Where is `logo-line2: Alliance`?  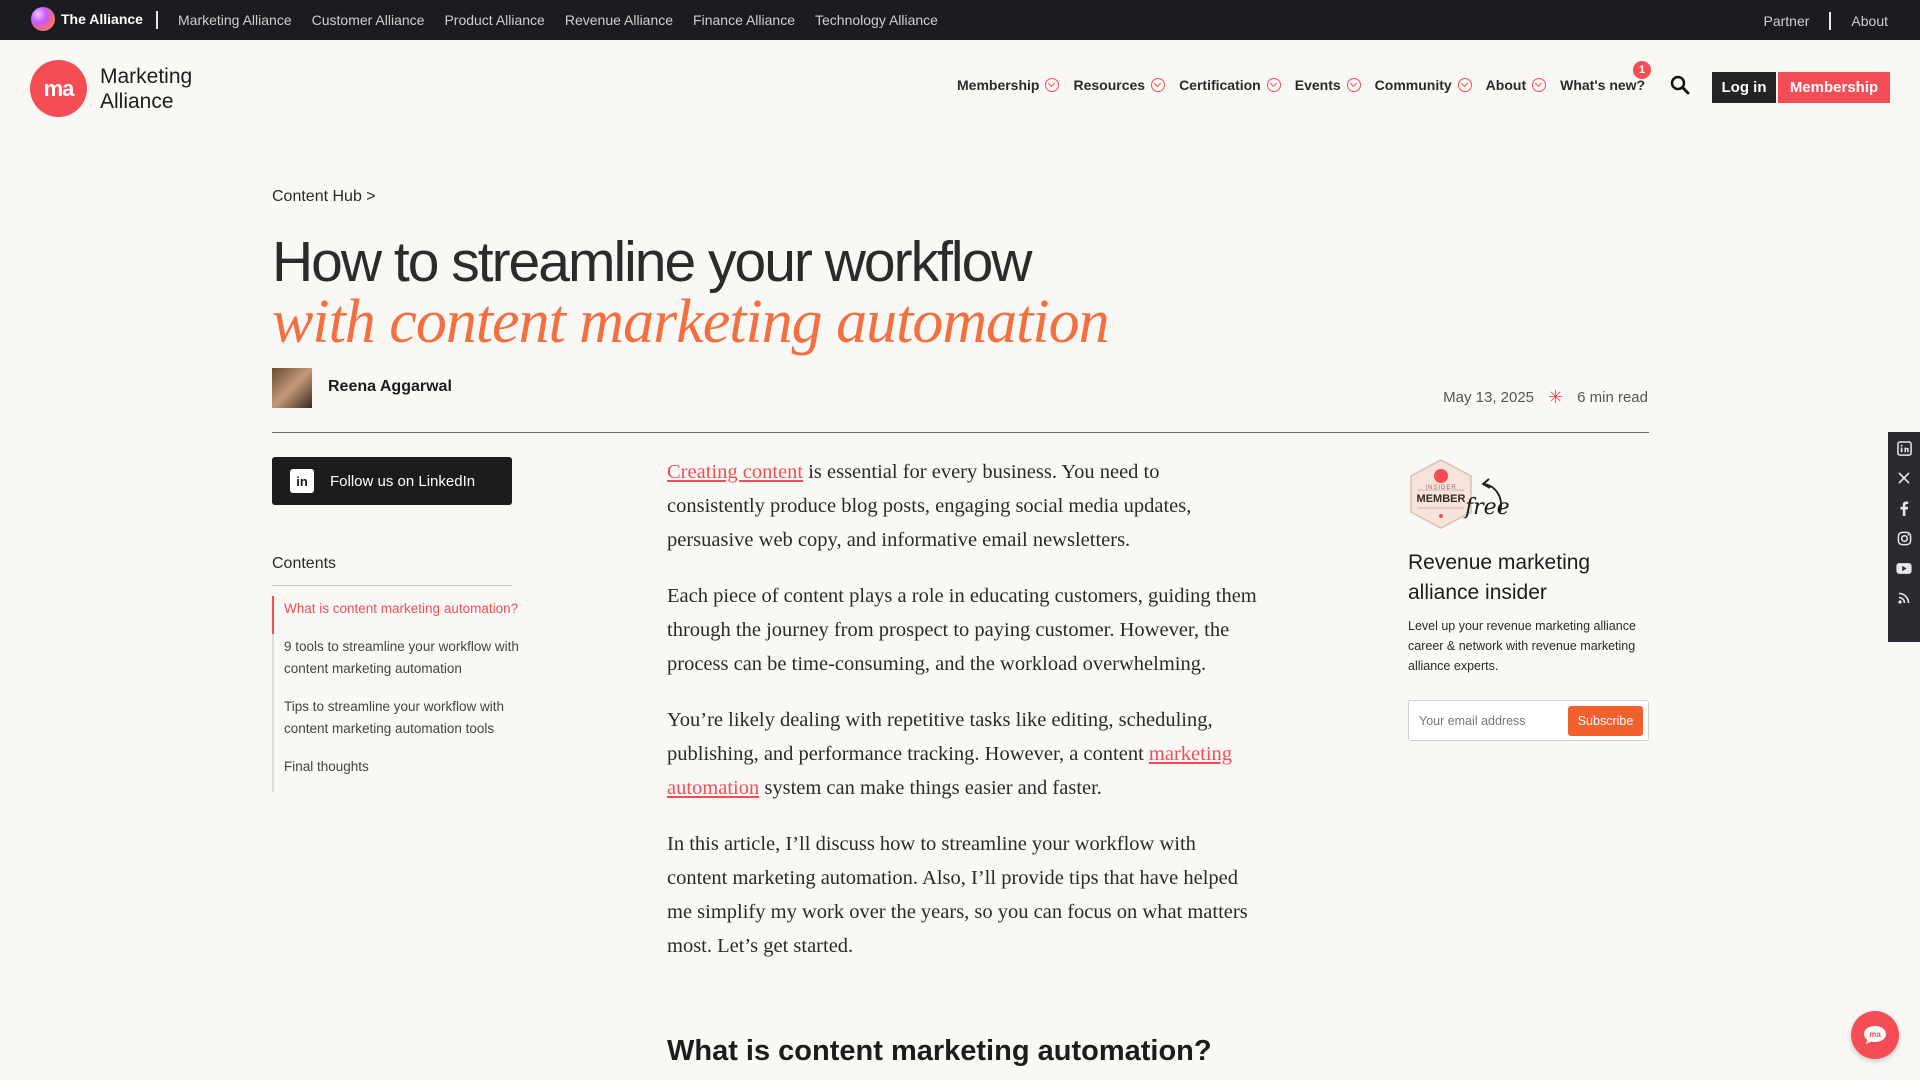 logo-line2: Alliance is located at coordinates (137, 101).